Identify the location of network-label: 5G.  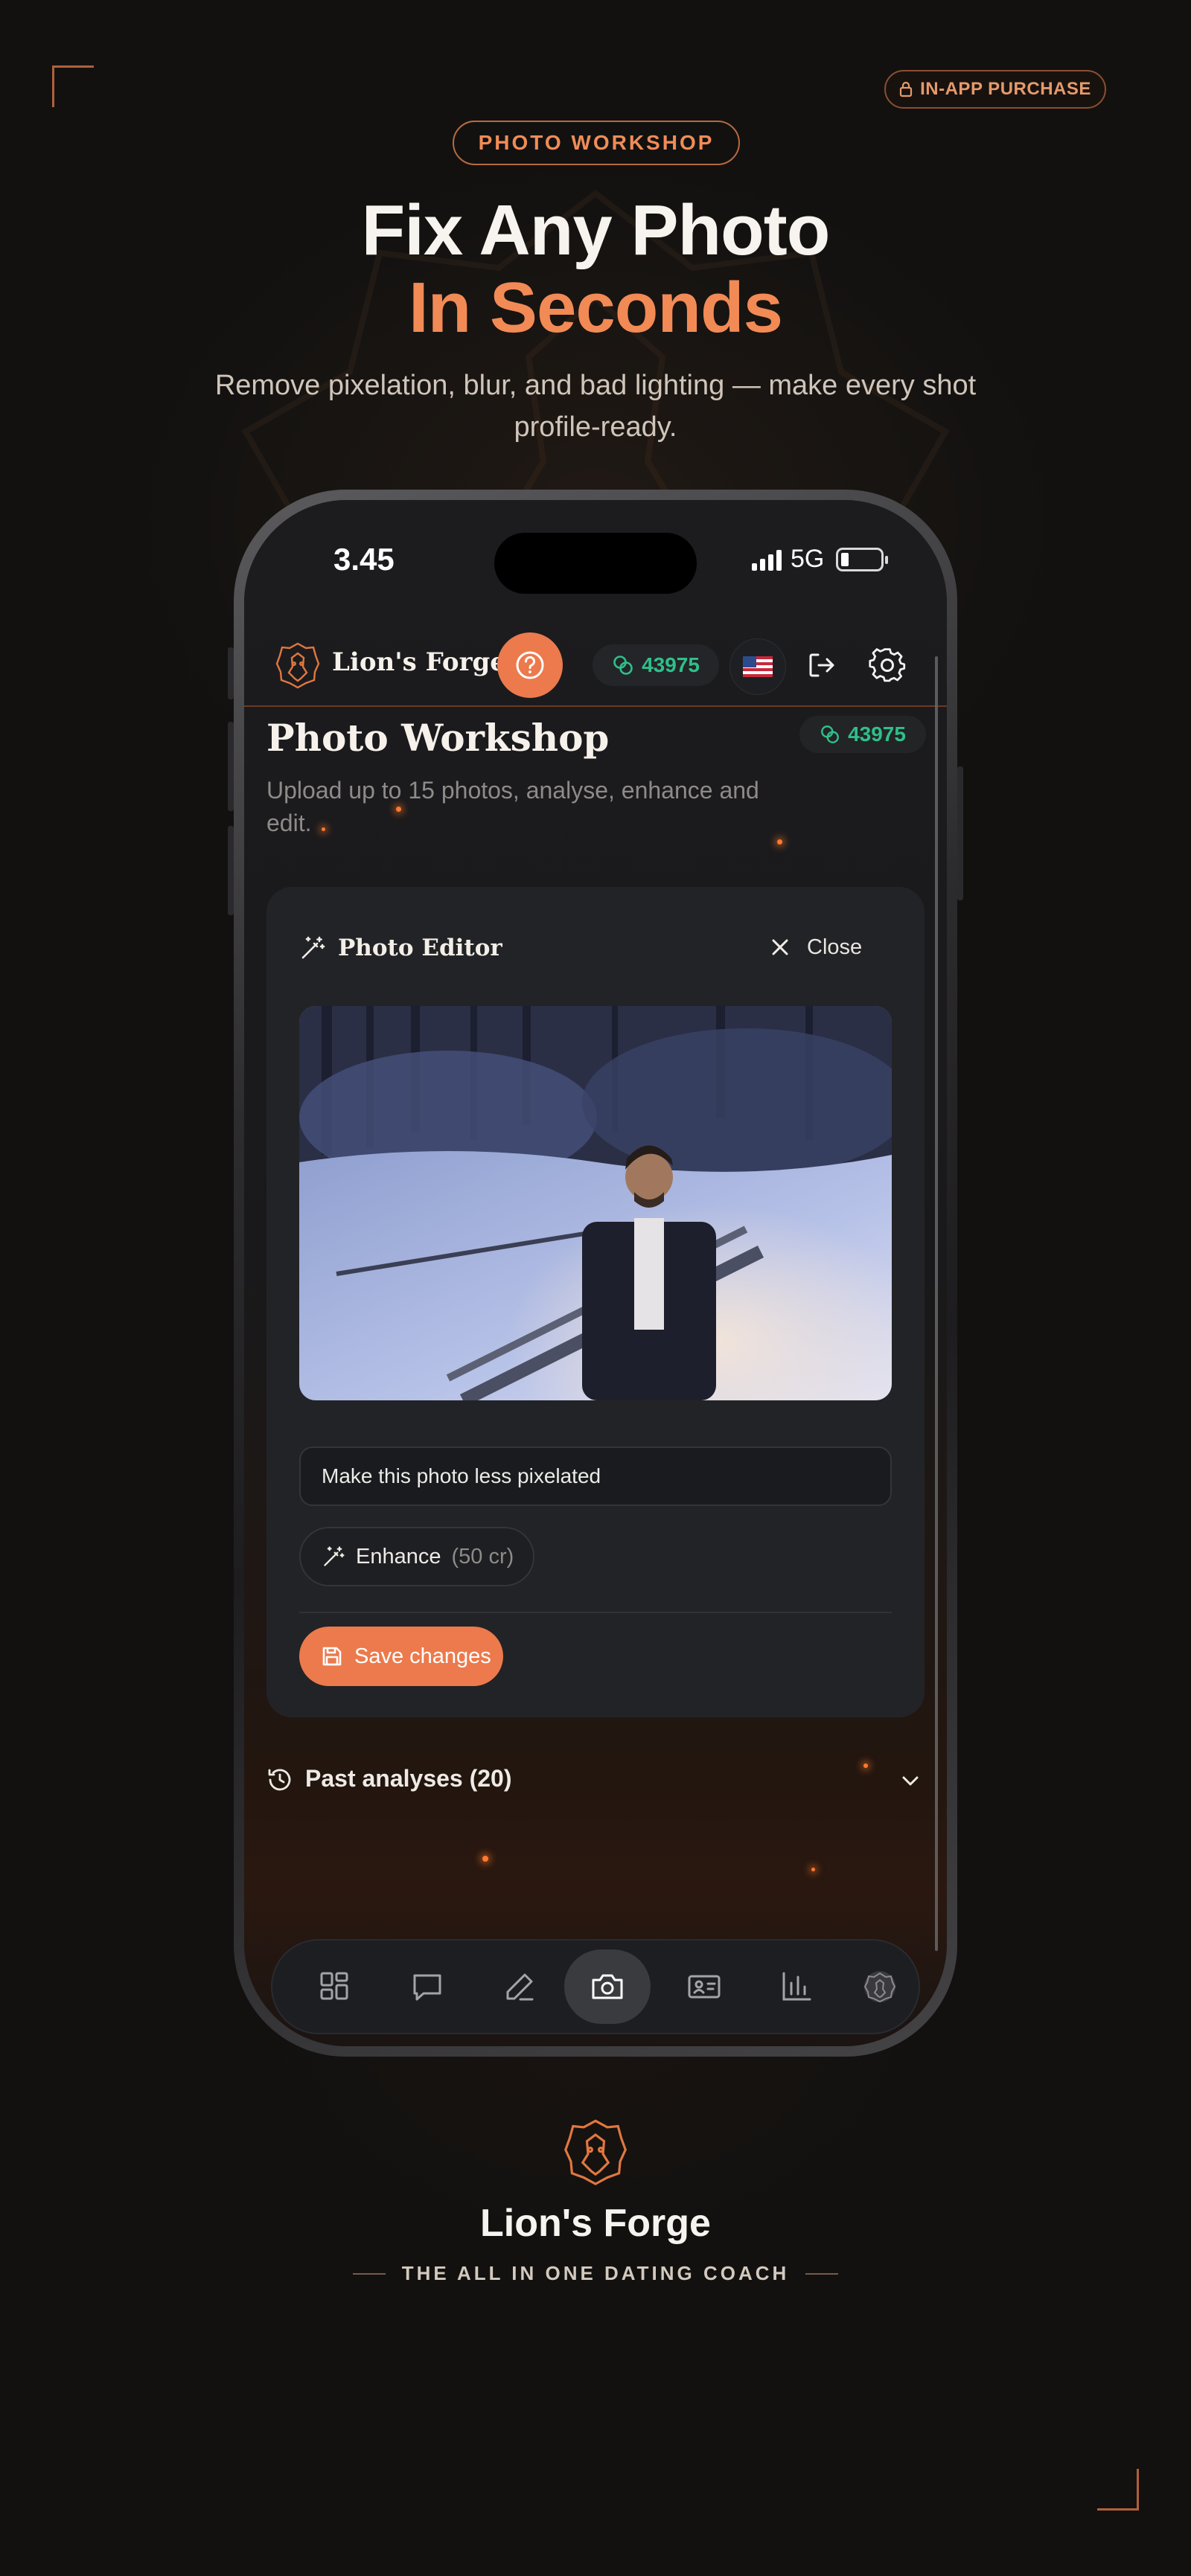
(808, 559).